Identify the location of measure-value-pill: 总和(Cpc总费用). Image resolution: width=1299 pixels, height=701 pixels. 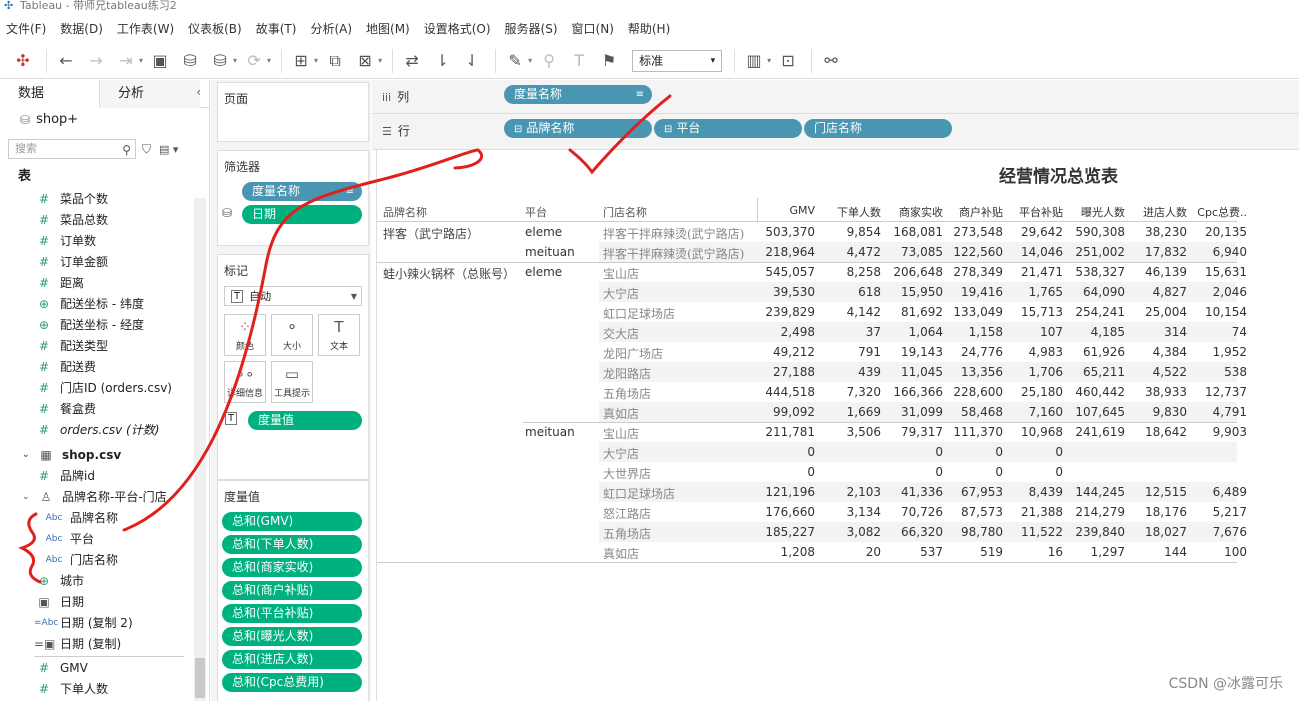
(292, 682).